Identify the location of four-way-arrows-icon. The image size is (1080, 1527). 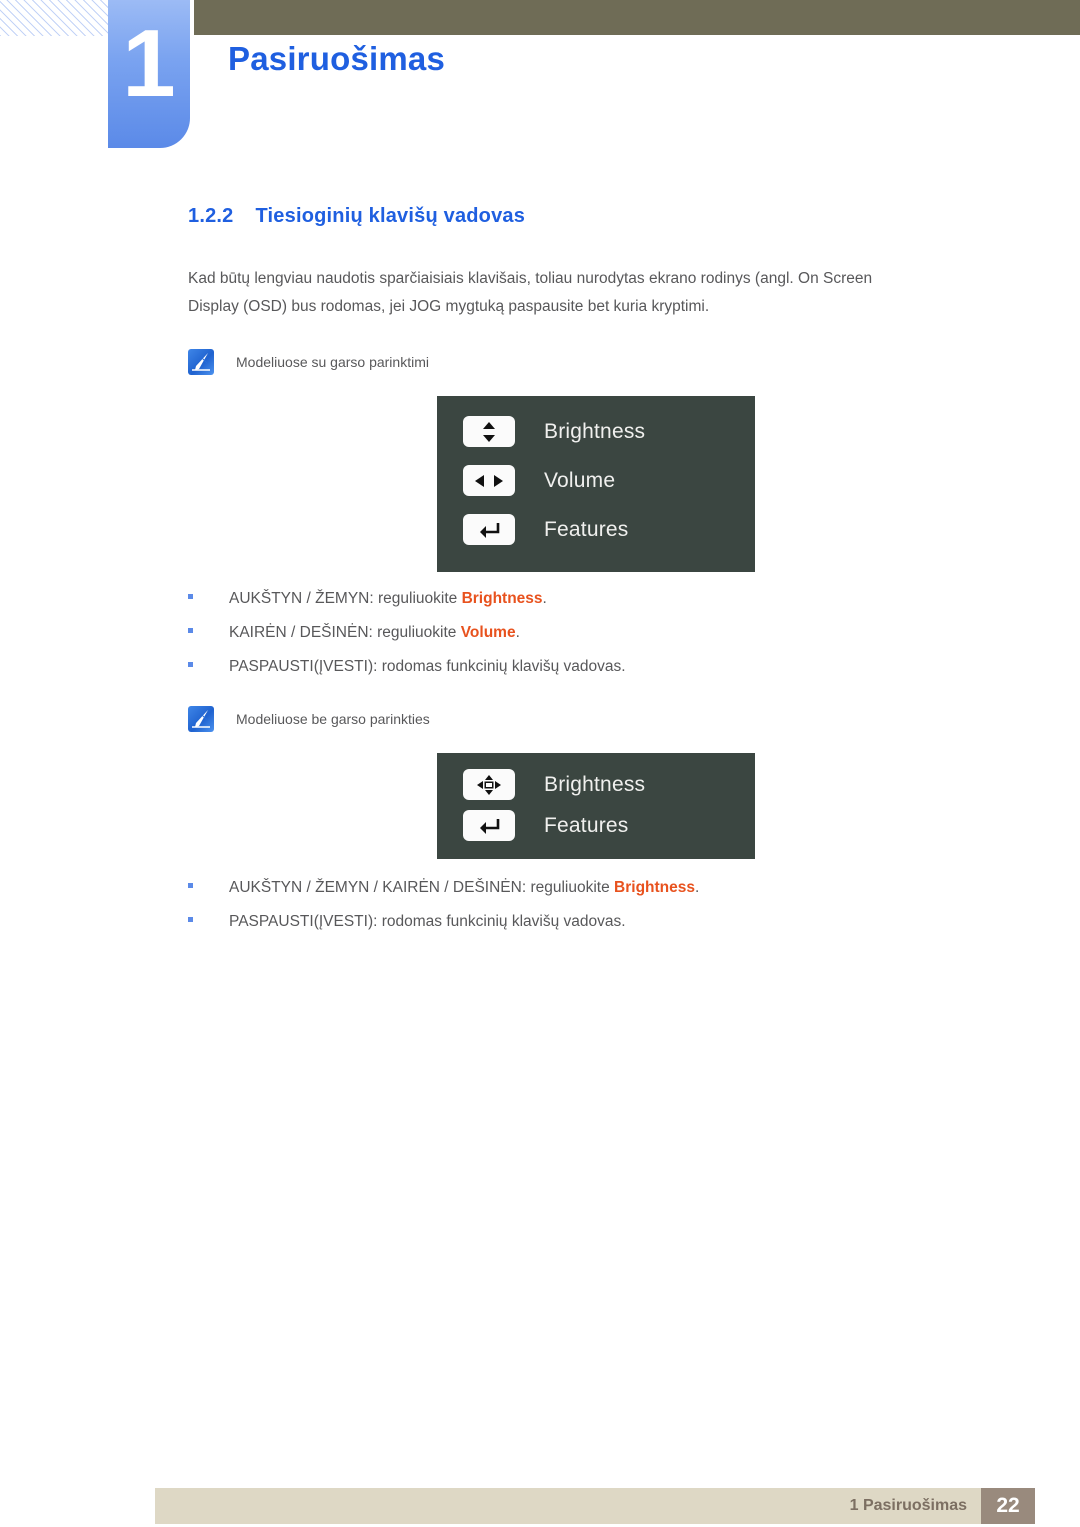
(489, 784).